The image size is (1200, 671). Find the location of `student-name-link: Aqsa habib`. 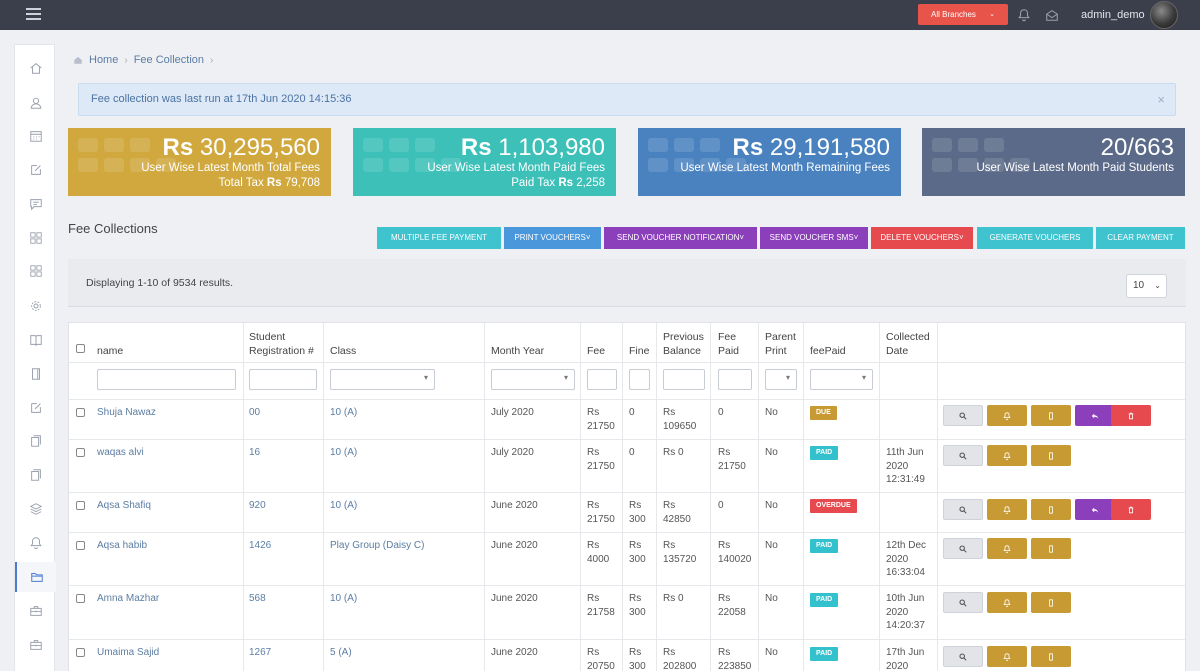

student-name-link: Aqsa habib is located at coordinates (122, 546).